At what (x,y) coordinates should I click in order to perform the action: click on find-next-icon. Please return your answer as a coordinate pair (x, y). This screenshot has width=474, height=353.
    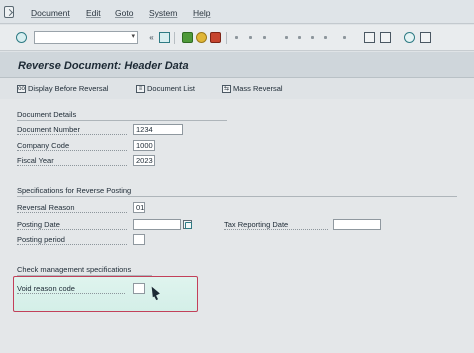
    Looking at the image, I should click on (264, 37).